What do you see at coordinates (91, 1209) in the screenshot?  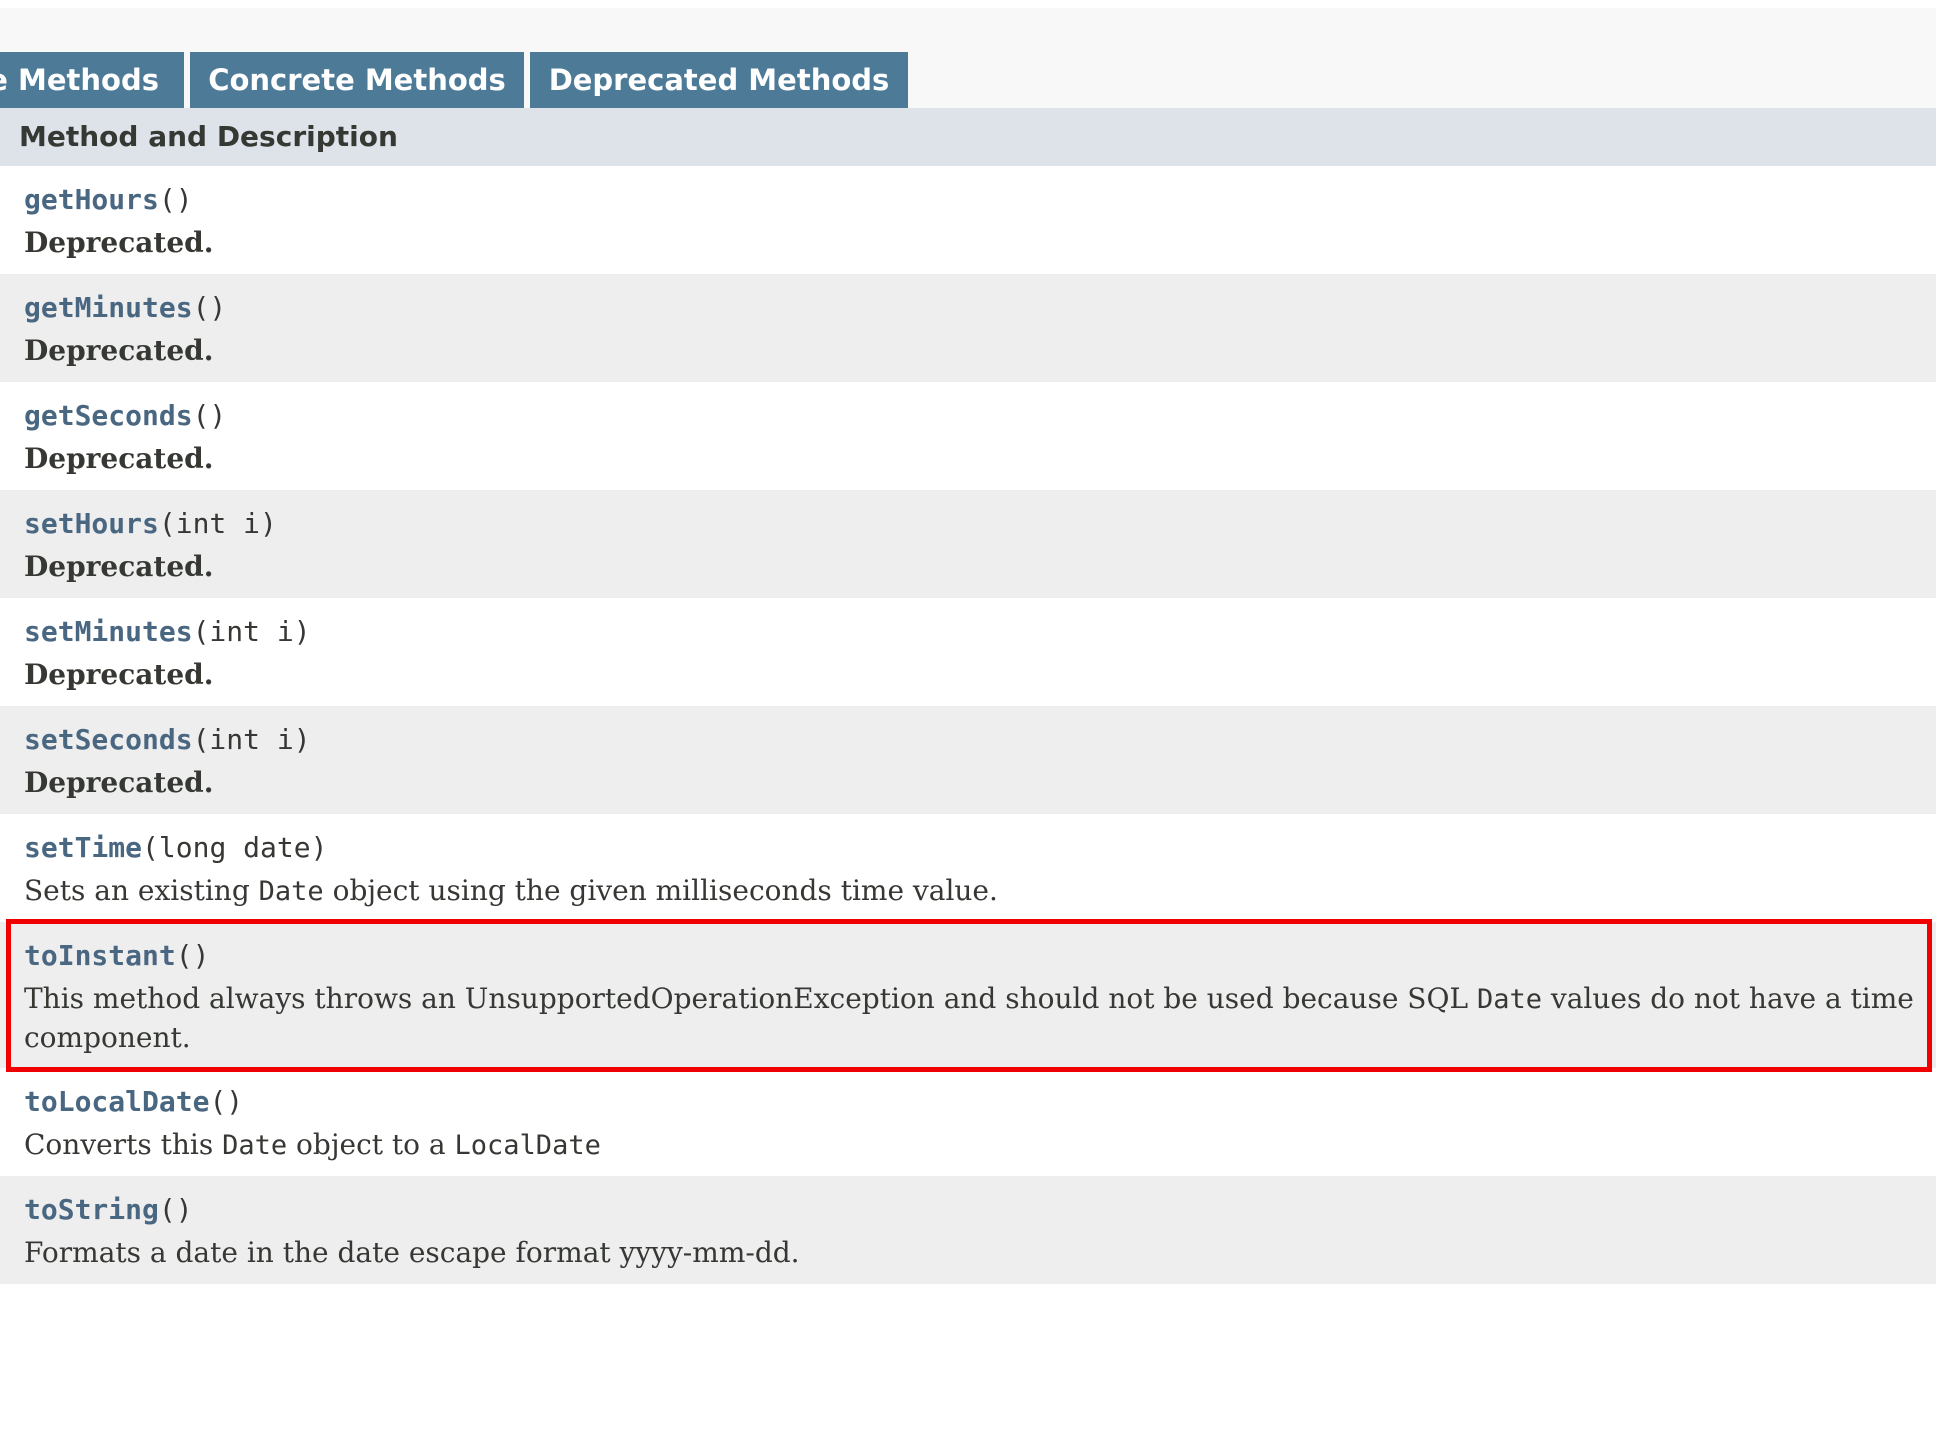 I see `method-link: toString` at bounding box center [91, 1209].